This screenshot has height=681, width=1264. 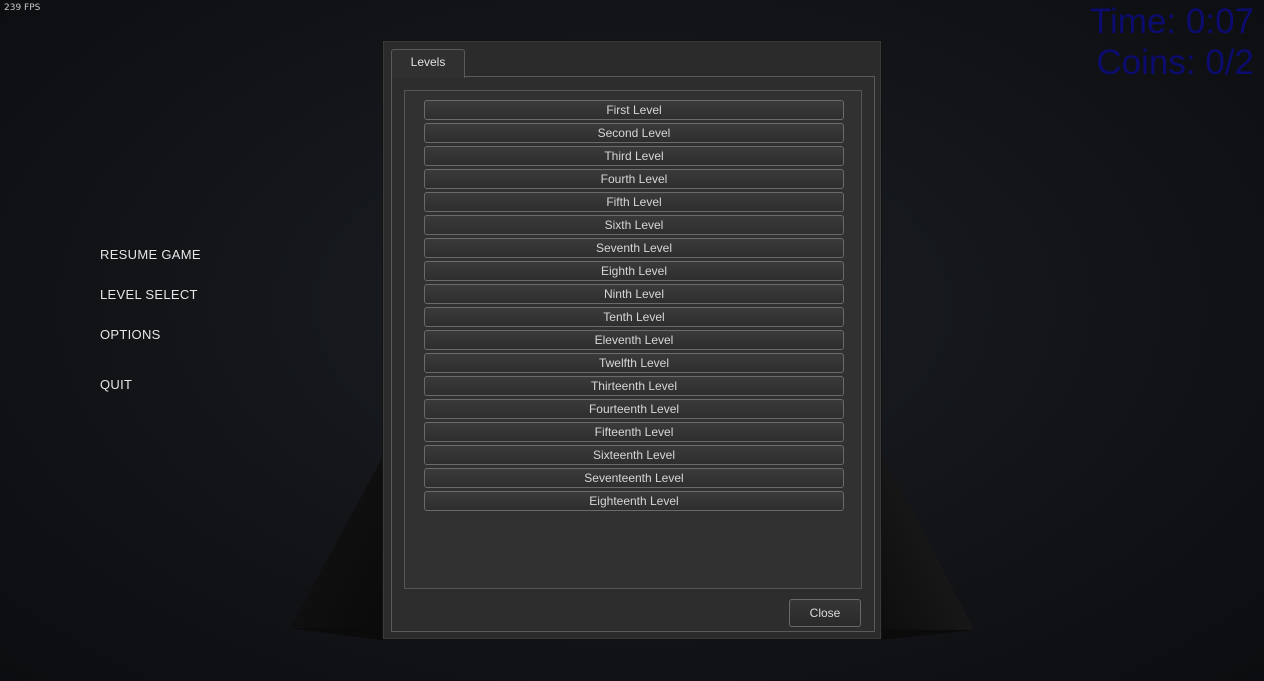 What do you see at coordinates (336, 549) in the screenshot?
I see `pyramid-left-face` at bounding box center [336, 549].